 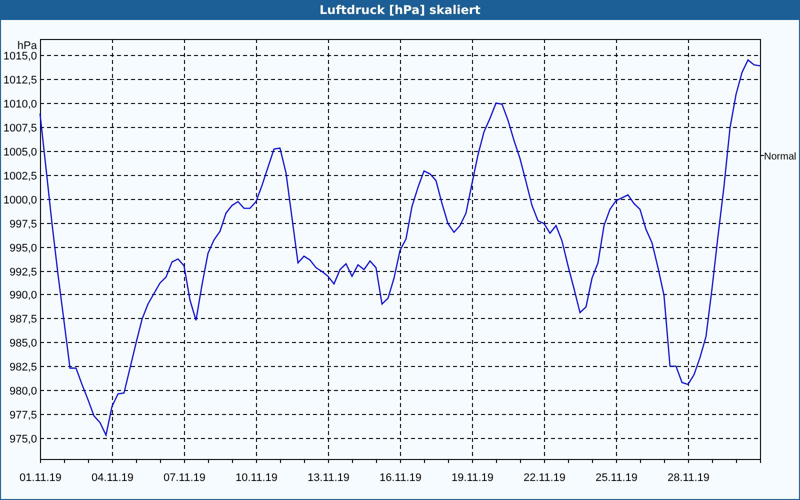 I want to click on x-axis-label: 01.11.19, so click(x=41, y=478).